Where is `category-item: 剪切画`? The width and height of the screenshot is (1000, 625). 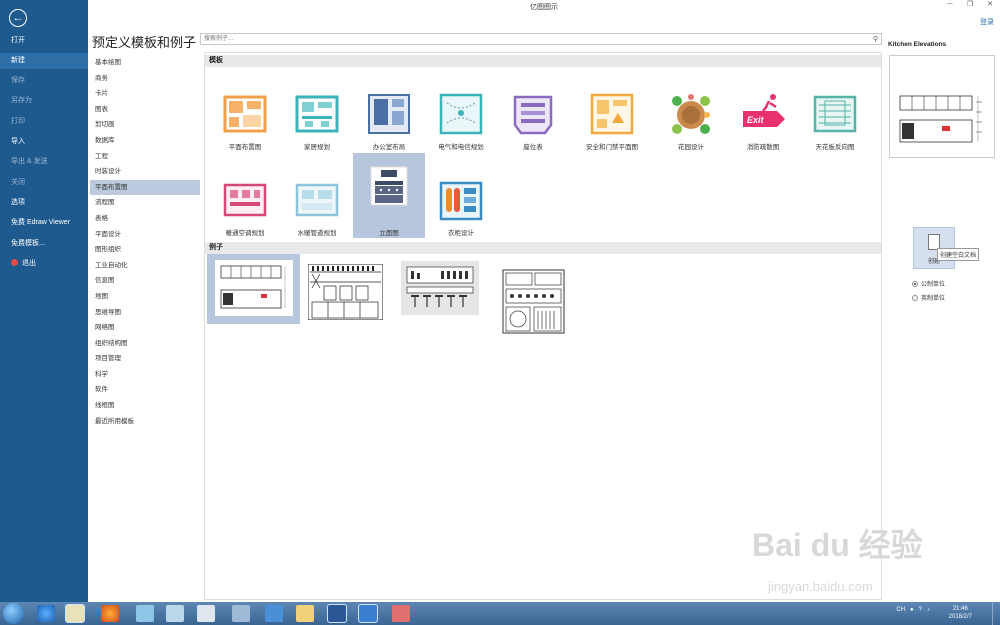
category-item: 剪切画 is located at coordinates (145, 125).